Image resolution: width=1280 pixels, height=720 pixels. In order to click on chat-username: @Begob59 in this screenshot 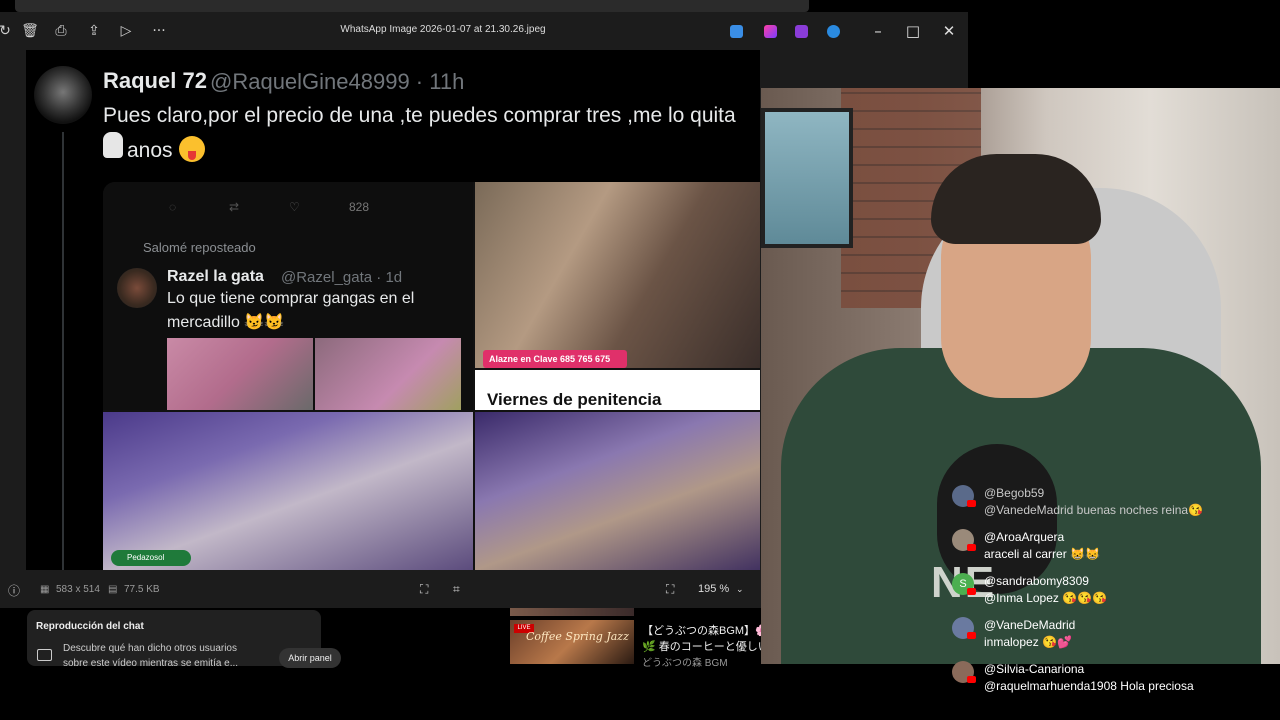, I will do `click(1014, 493)`.